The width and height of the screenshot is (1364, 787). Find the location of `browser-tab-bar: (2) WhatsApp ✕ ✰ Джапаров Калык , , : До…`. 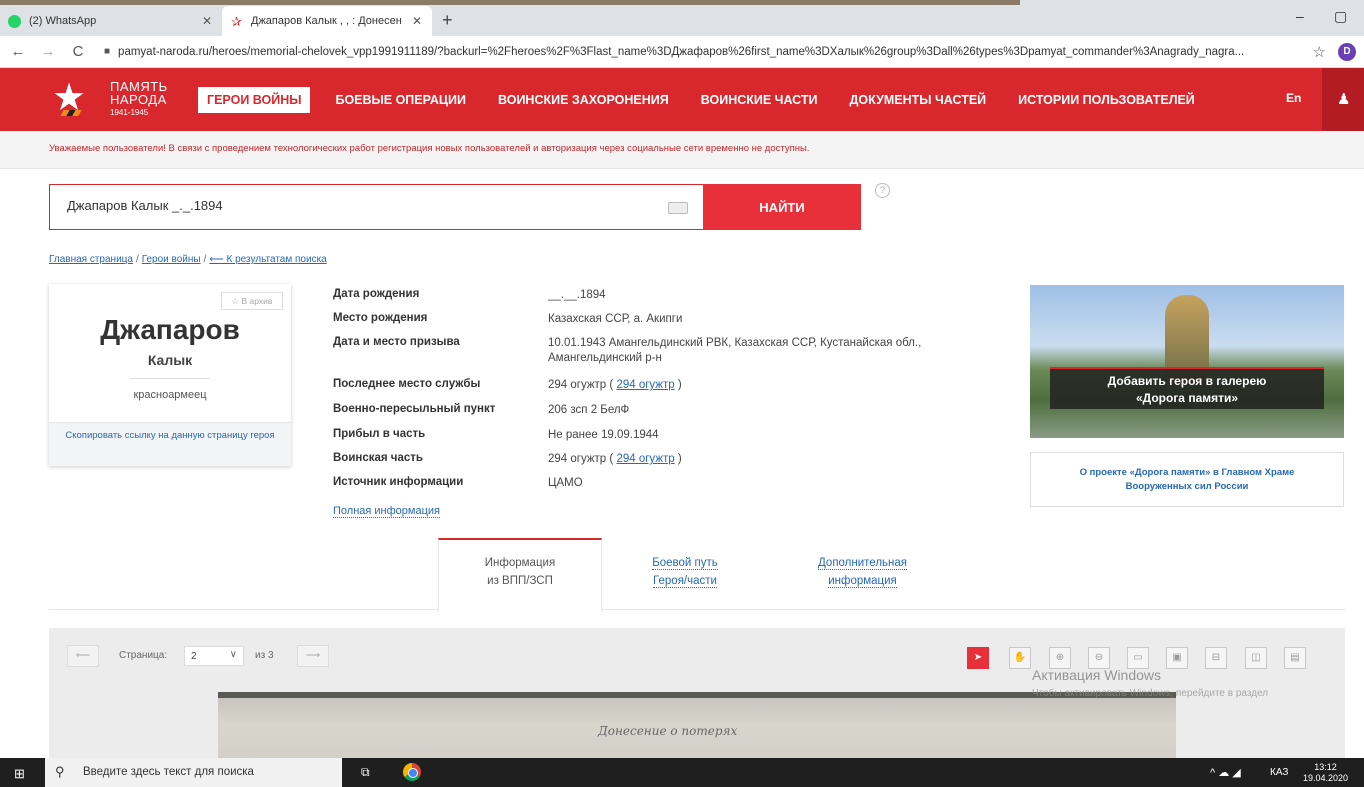

browser-tab-bar: (2) WhatsApp ✕ ✰ Джапаров Калык , , : До… is located at coordinates (682, 18).